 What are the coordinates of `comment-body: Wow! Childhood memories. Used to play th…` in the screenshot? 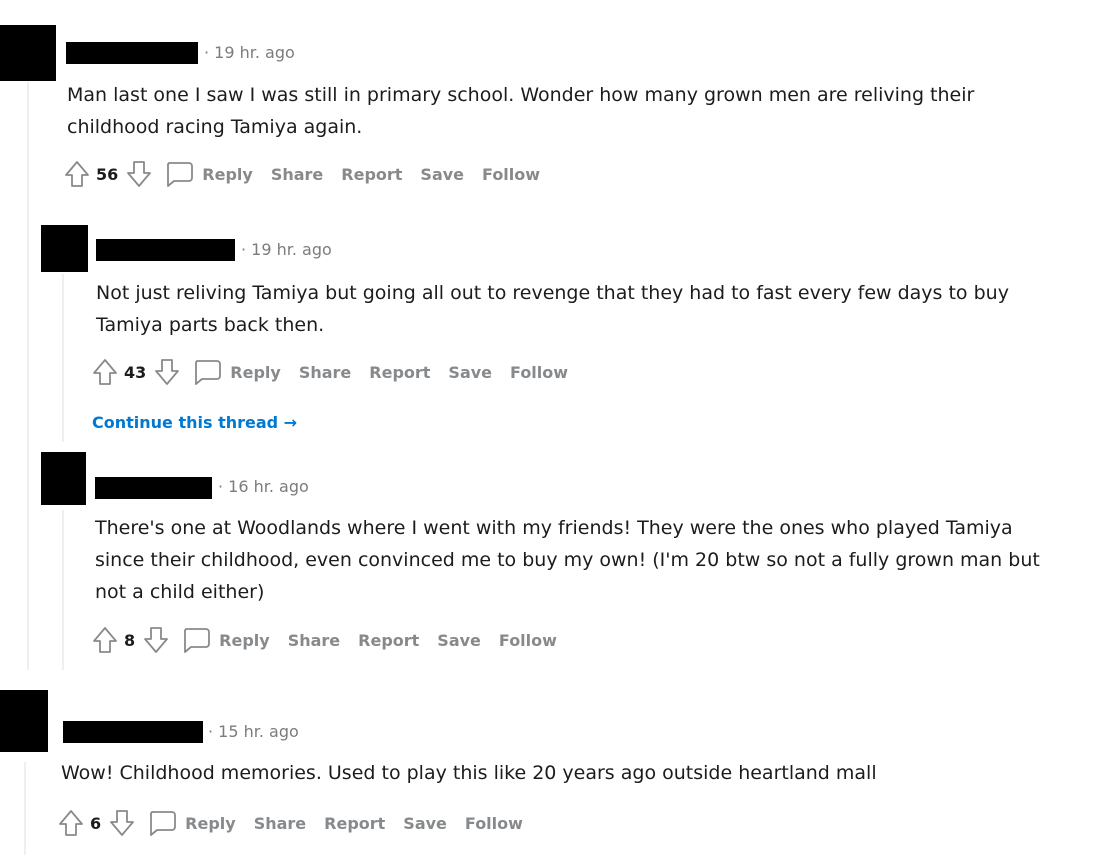 It's located at (469, 773).